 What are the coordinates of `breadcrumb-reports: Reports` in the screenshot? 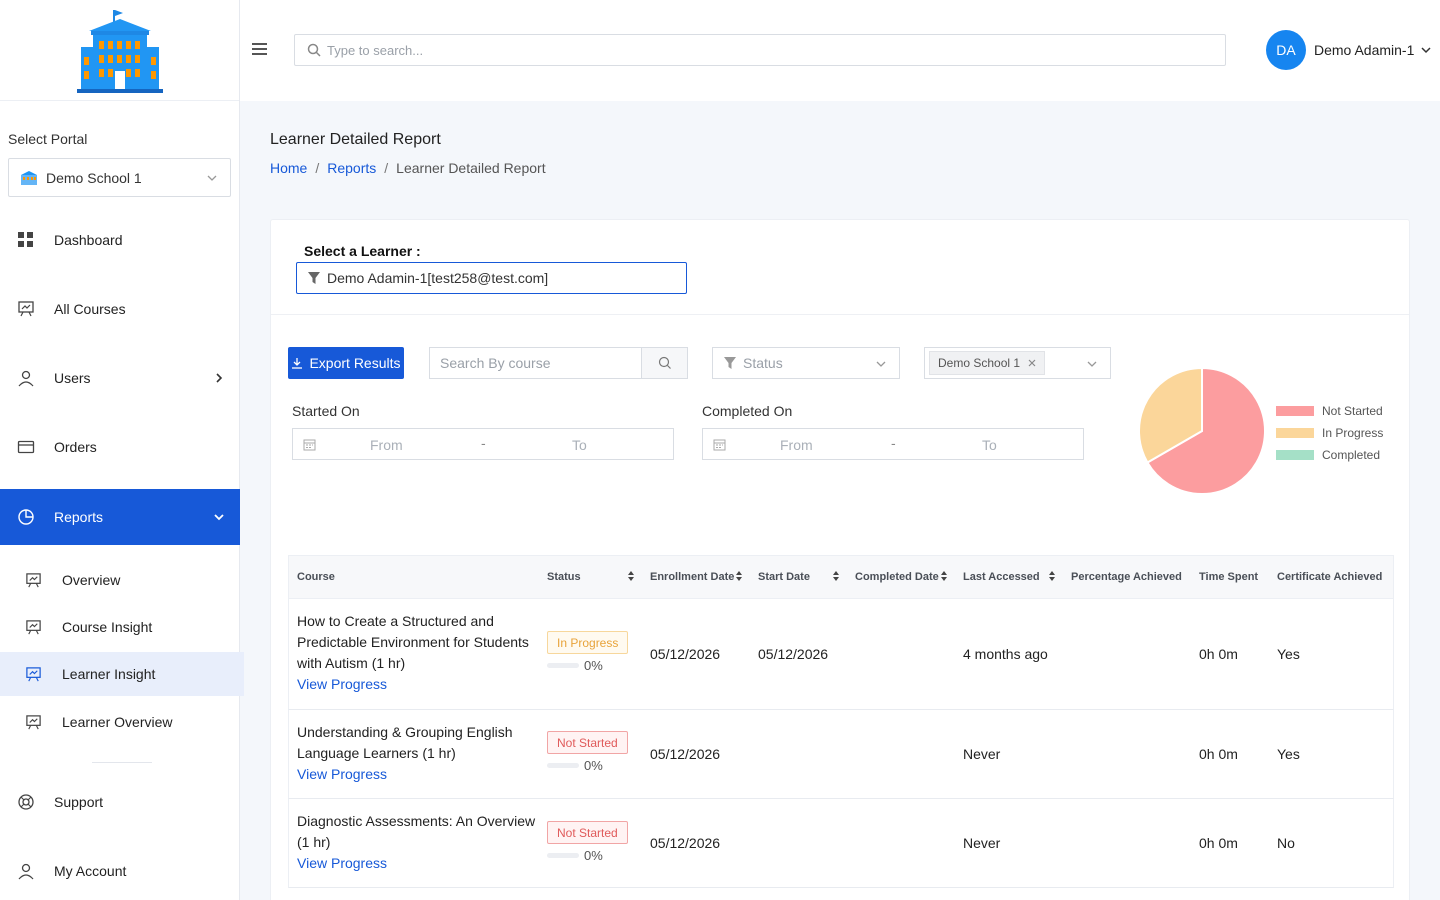 It's located at (351, 168).